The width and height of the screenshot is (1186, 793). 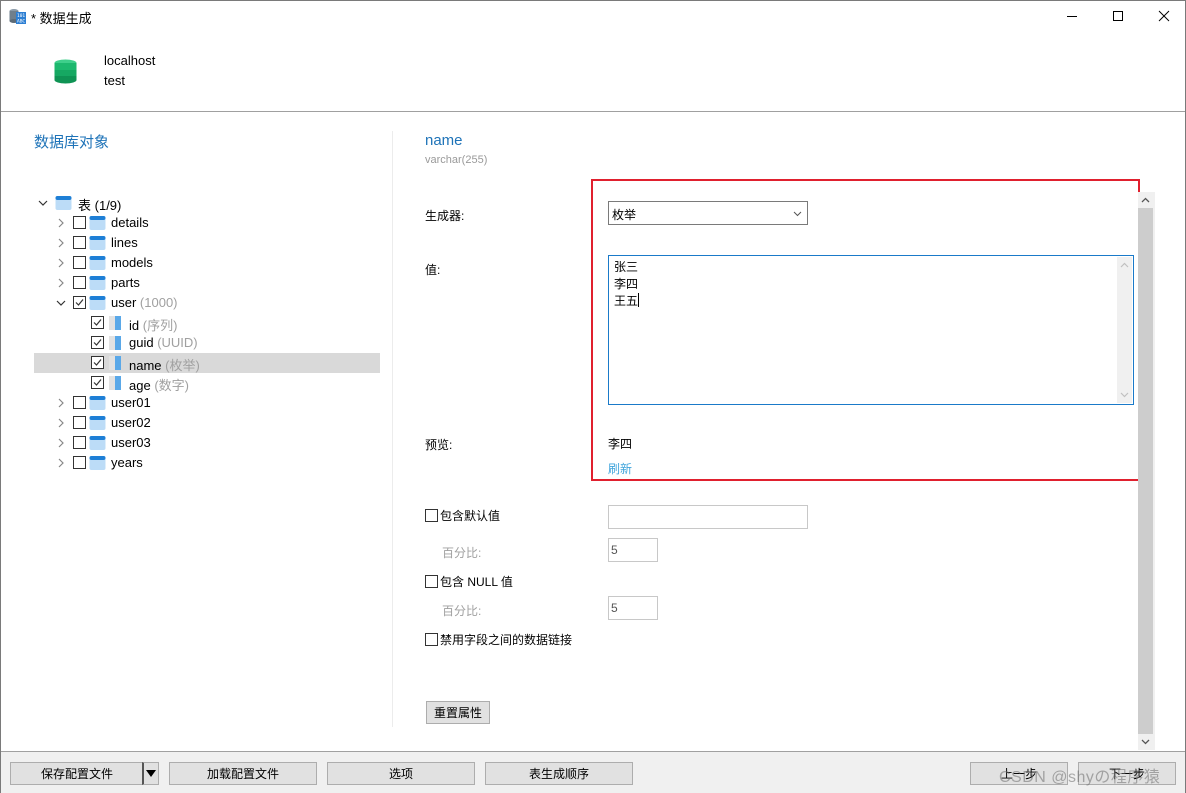 What do you see at coordinates (207, 303) in the screenshot?
I see `tree-table-user: user (1000)` at bounding box center [207, 303].